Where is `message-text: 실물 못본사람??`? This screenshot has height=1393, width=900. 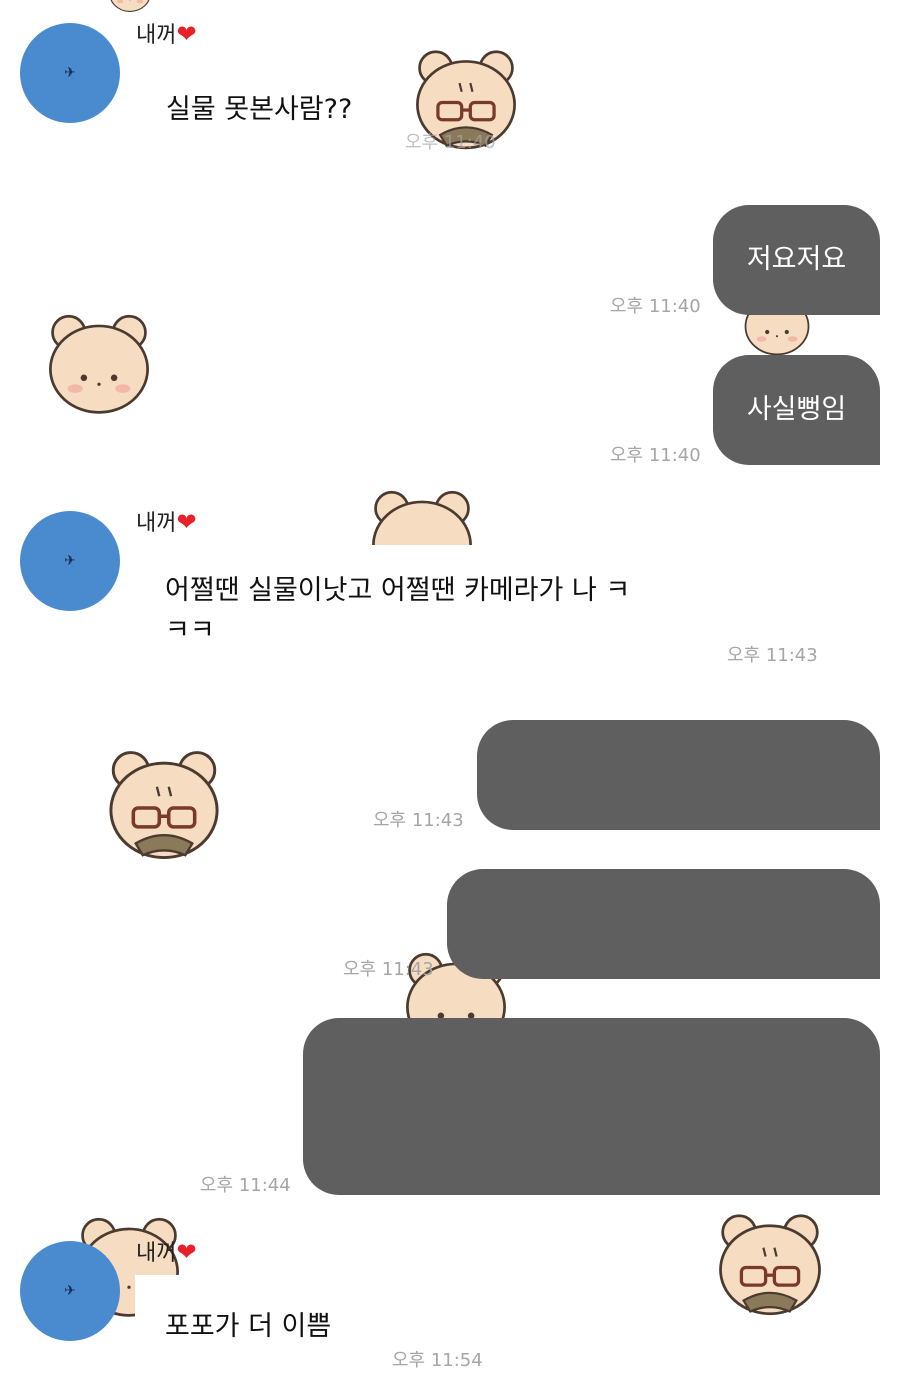
message-text: 실물 못본사람?? is located at coordinates (259, 109).